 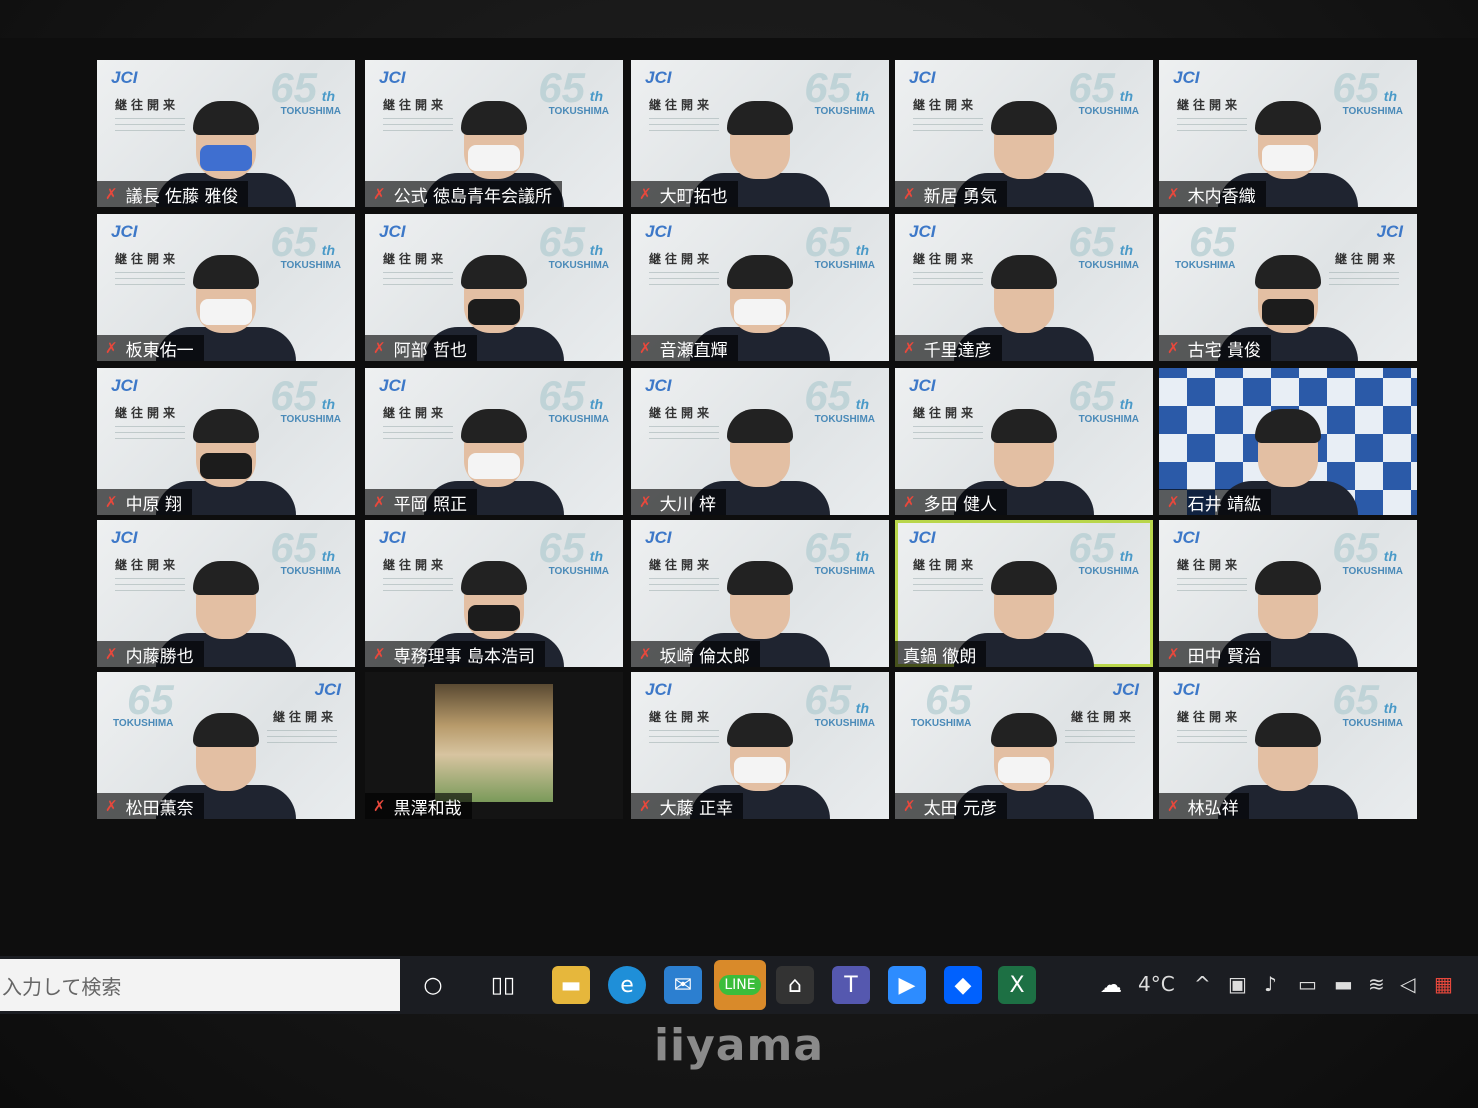 I want to click on video-tile: JCI 継往開来 65th TOKUSHIMA ✗ 音瀬直輝, so click(x=760, y=287).